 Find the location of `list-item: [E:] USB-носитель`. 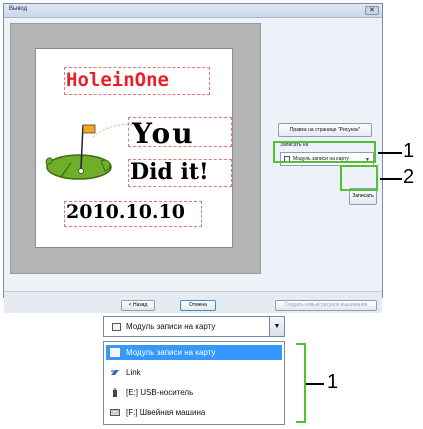

list-item: [E:] USB-носитель is located at coordinates (194, 392).